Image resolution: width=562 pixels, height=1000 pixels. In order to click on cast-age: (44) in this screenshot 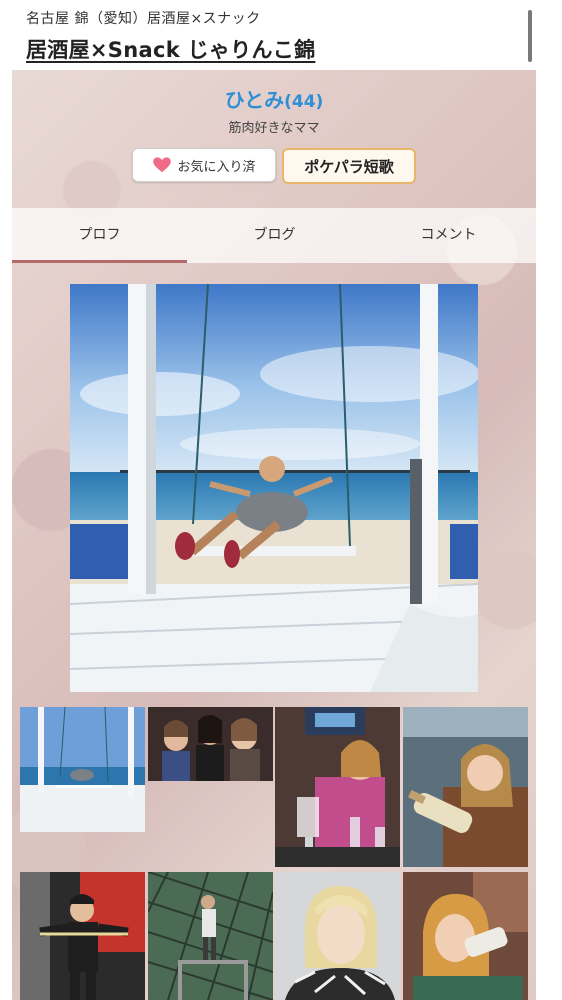, I will do `click(304, 102)`.